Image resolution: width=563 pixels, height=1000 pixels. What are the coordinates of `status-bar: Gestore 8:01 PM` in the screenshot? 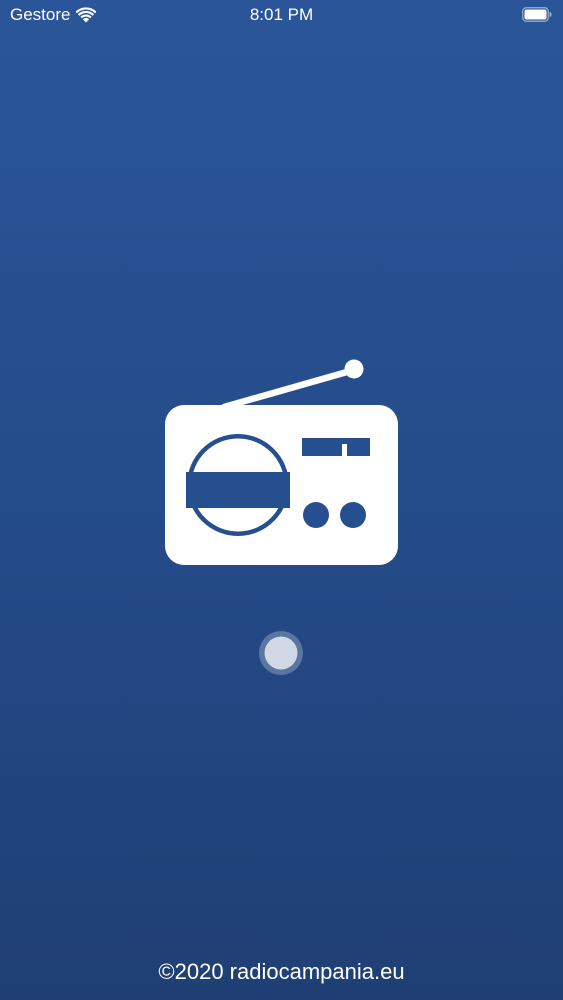 It's located at (281, 15).